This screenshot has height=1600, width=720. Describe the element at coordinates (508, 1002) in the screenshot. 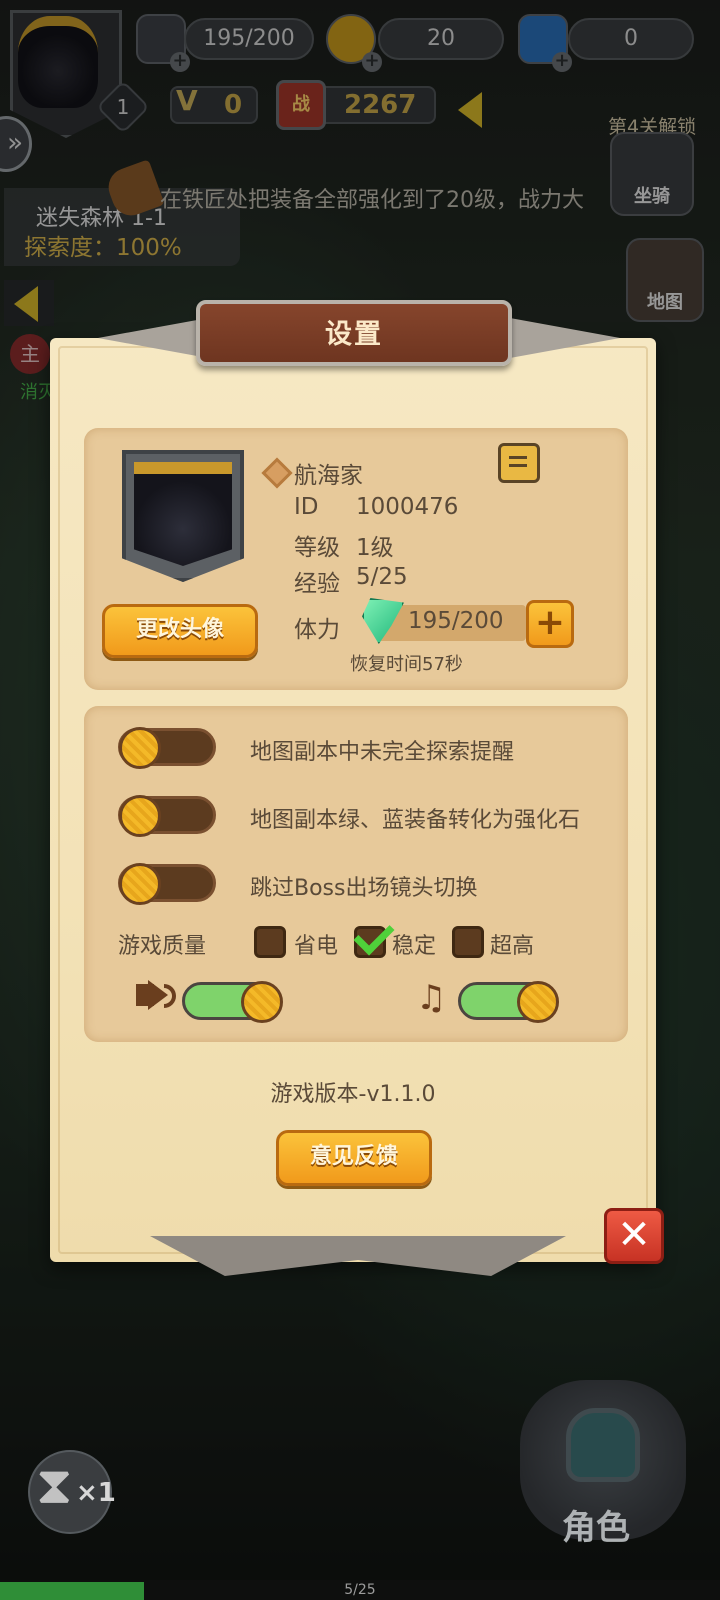

I see `music-toggle` at that location.